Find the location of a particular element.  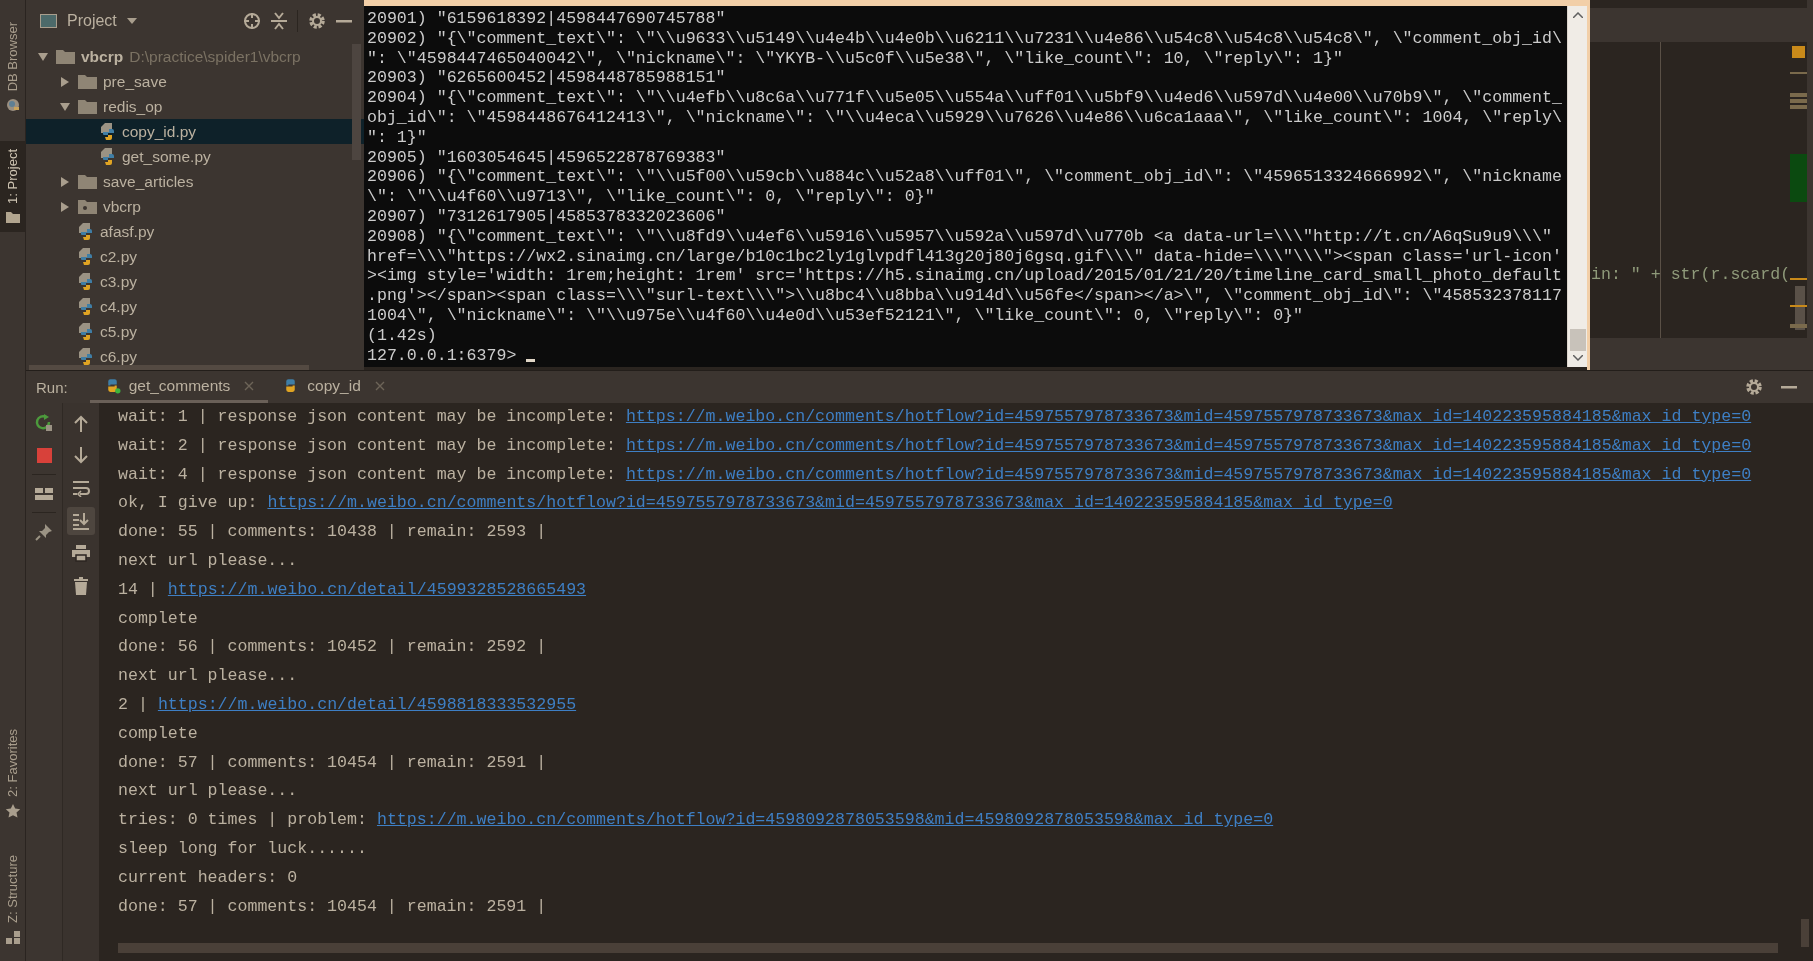

terminal-line: 1004\", \"nickname\": \"\\u975e\\u4f60\\u4e0d\\u53ef52121\", \"like_count\": 0, \"reply\": 0}" is located at coordinates (836, 315).